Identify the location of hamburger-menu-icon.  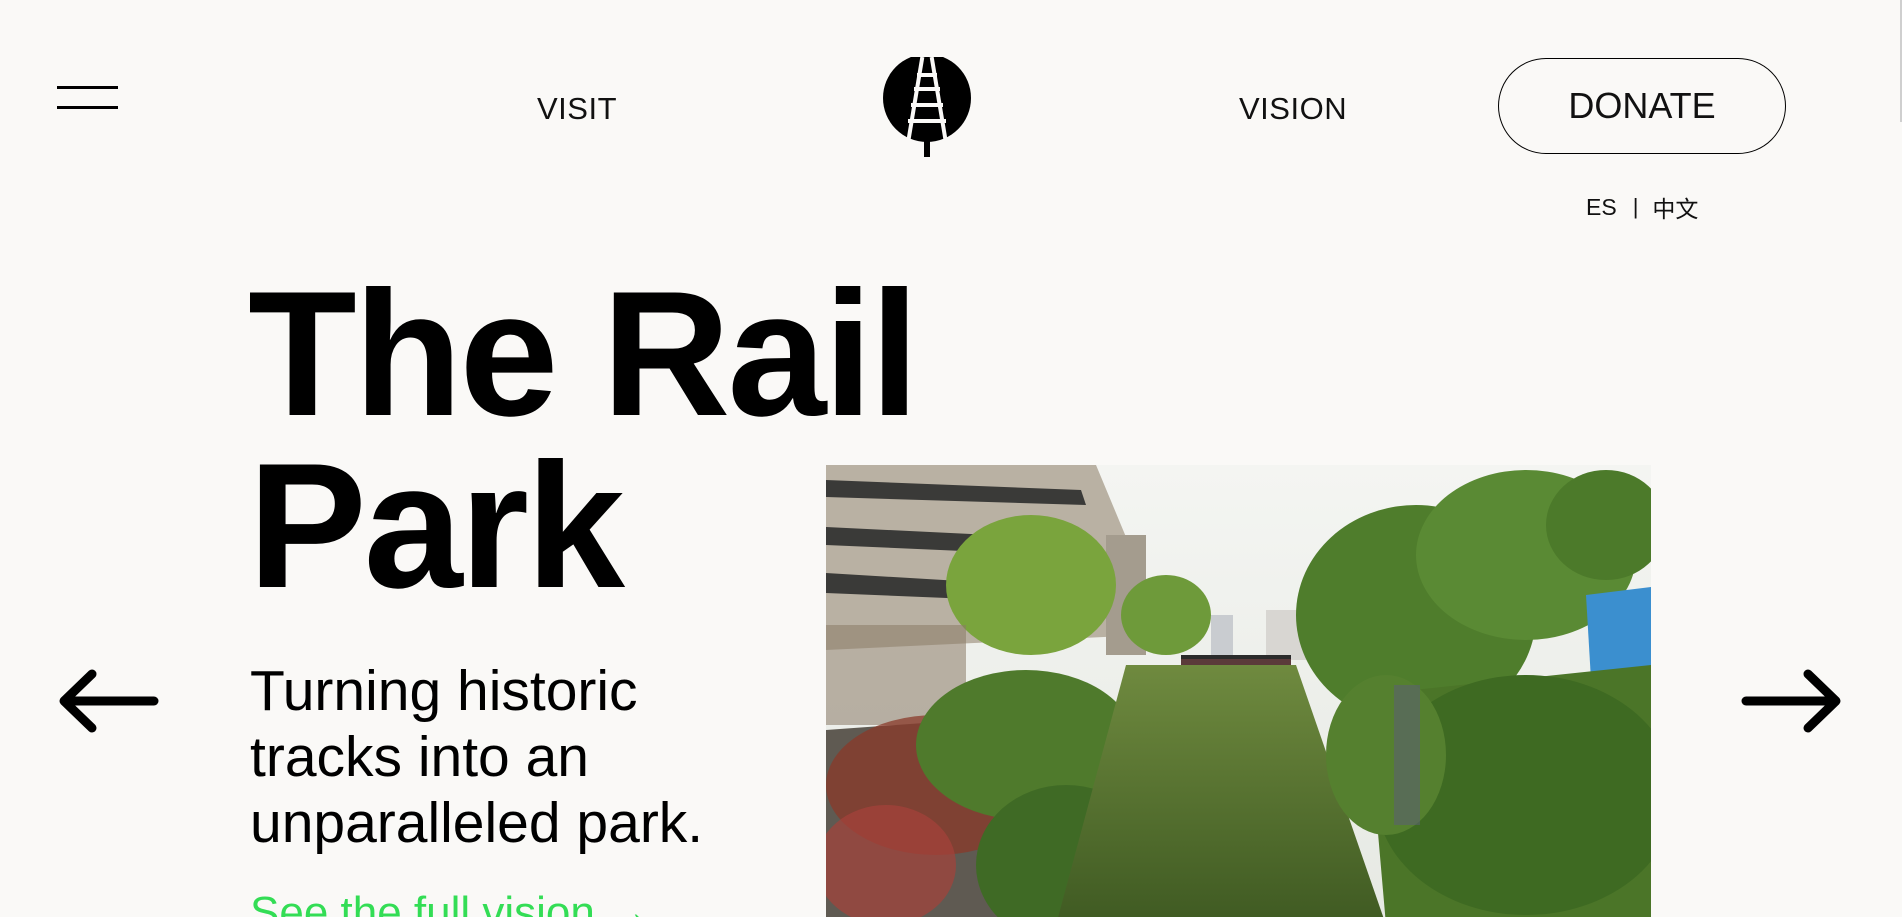
(87, 99).